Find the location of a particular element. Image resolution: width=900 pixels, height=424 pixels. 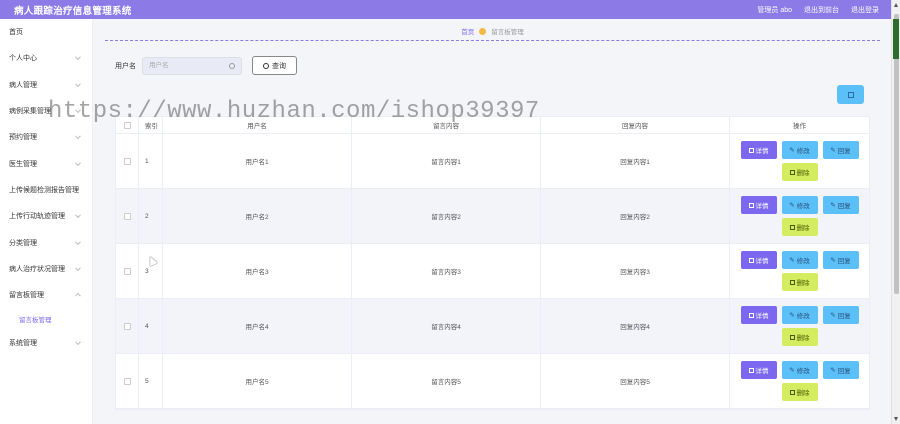

top-header: 病人跟踪治疗信息管理系统 管理员 abo 退出到前台 退出登录 is located at coordinates (445, 9).